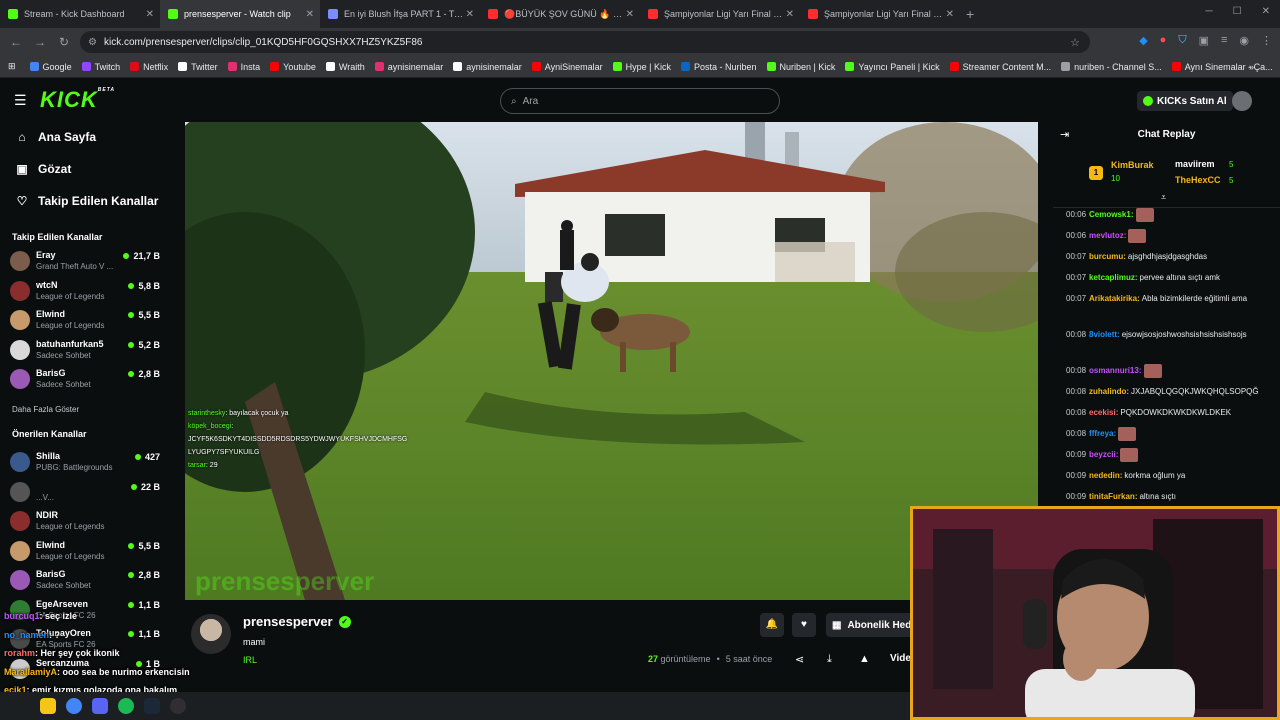 The image size is (1280, 720). What do you see at coordinates (56, 137) in the screenshot?
I see `nav-home: ⌂ Ana Sayfa` at bounding box center [56, 137].